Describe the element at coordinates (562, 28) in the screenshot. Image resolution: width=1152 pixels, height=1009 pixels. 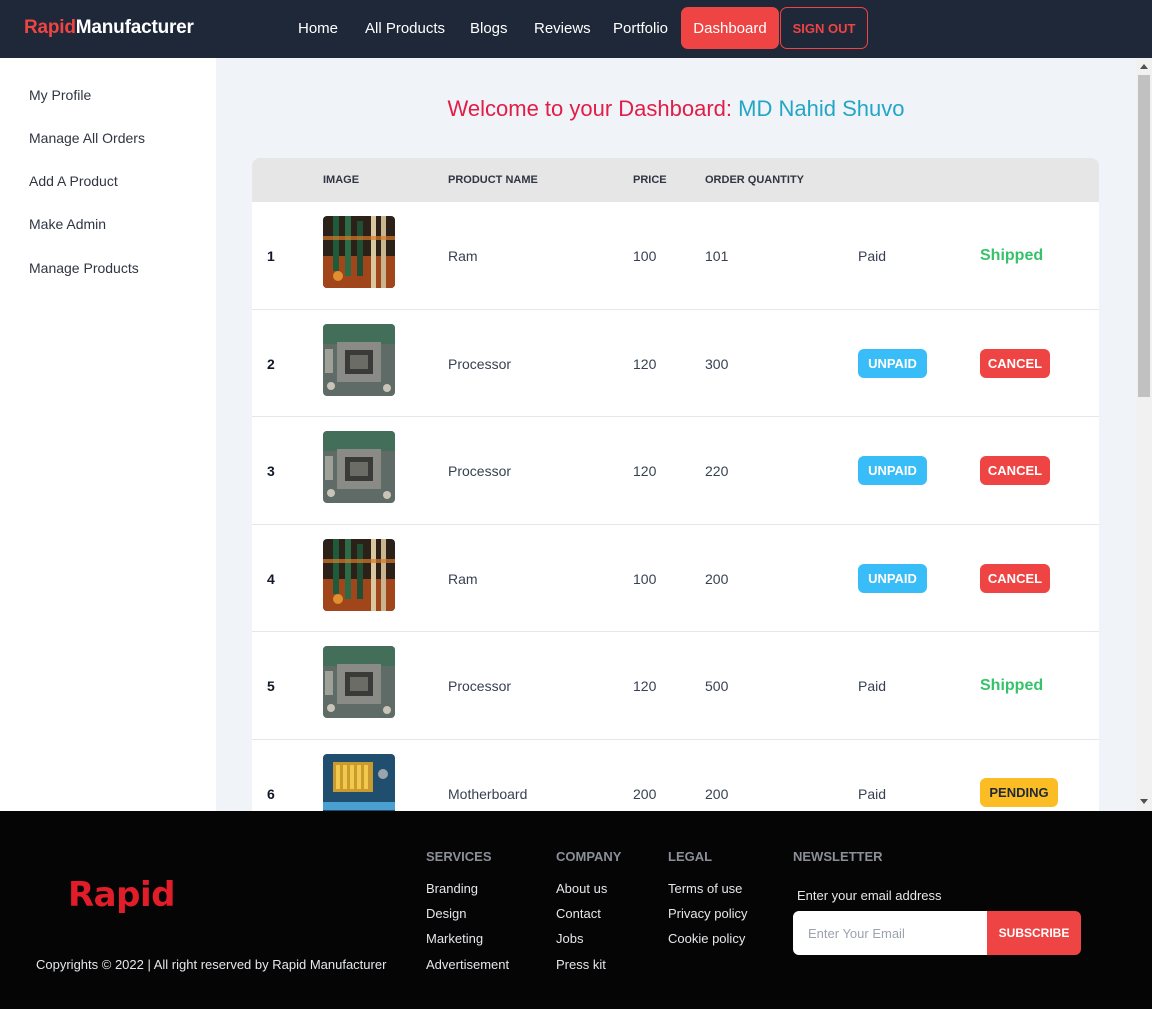
I see `nav-reviews: Reviews` at that location.